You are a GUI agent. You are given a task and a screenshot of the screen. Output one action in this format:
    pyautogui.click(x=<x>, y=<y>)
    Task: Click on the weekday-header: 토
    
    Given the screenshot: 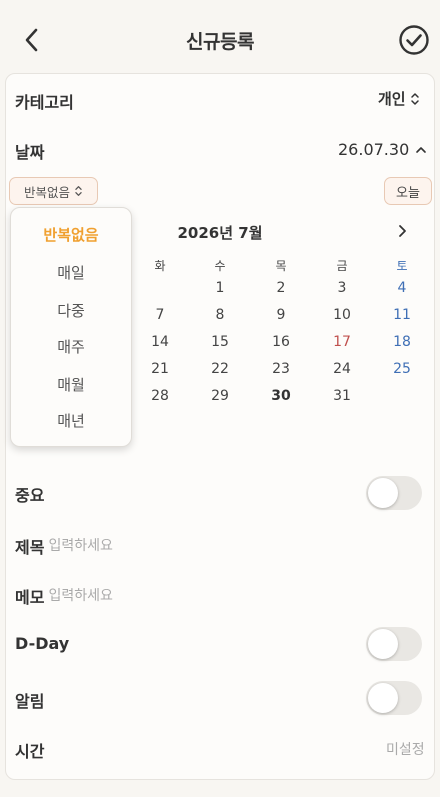 What is the action you would take?
    pyautogui.click(x=402, y=266)
    